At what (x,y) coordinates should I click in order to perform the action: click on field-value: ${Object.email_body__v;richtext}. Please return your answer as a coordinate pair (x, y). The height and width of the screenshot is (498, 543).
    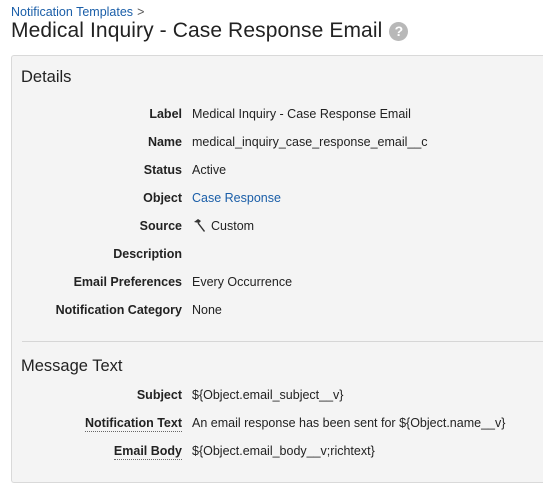
    Looking at the image, I should click on (283, 451).